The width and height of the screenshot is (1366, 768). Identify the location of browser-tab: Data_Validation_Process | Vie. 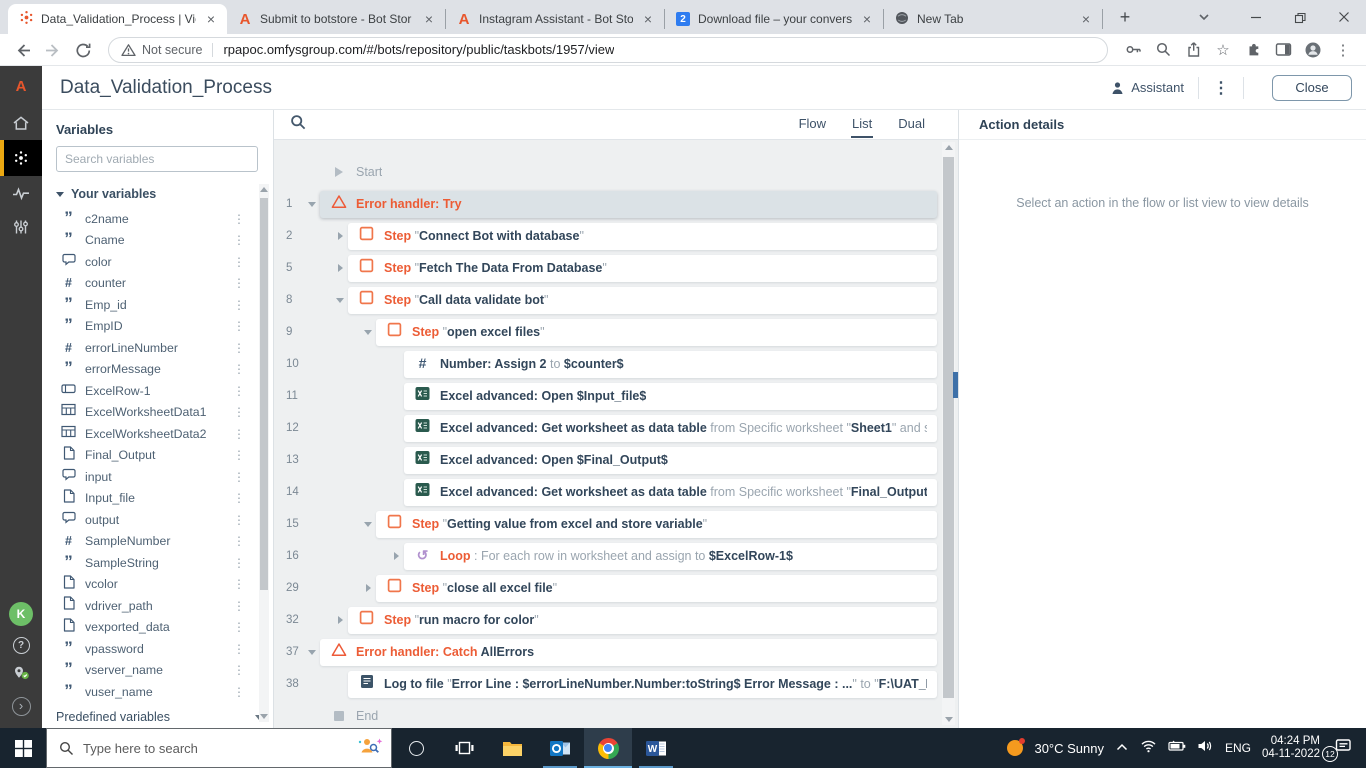
(117, 19).